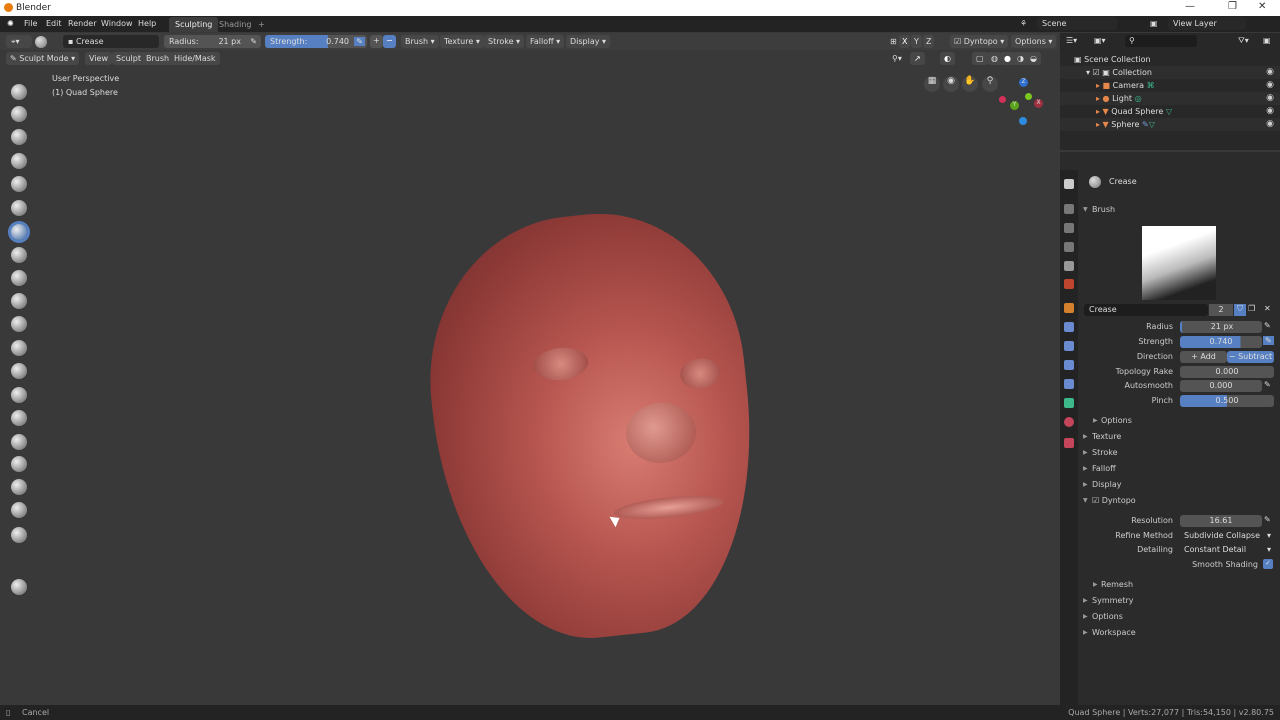 This screenshot has height=720, width=1280. Describe the element at coordinates (389, 41) in the screenshot. I see `subtract-direction-button: −` at that location.